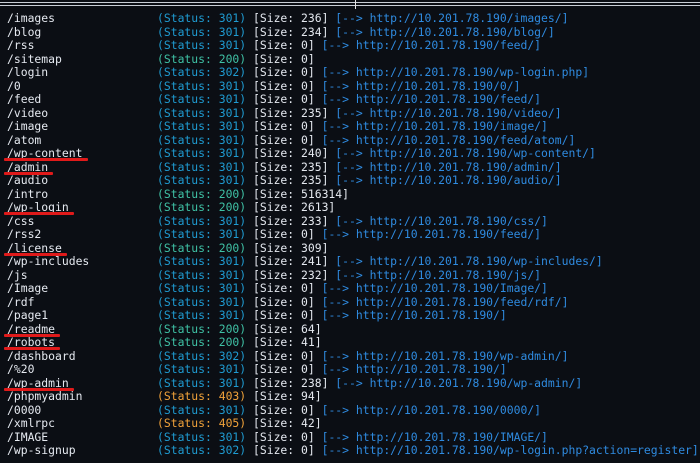 The width and height of the screenshot is (700, 463). Describe the element at coordinates (445, 301) in the screenshot. I see `result-redirect: [--> http://10.201.78.190/feed/rdf/]` at that location.